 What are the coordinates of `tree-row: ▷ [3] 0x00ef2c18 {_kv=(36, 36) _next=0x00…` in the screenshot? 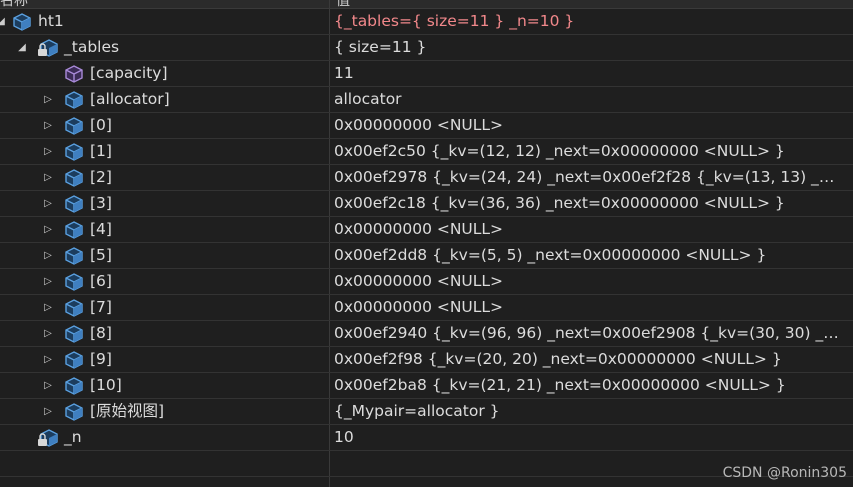 It's located at (426, 204).